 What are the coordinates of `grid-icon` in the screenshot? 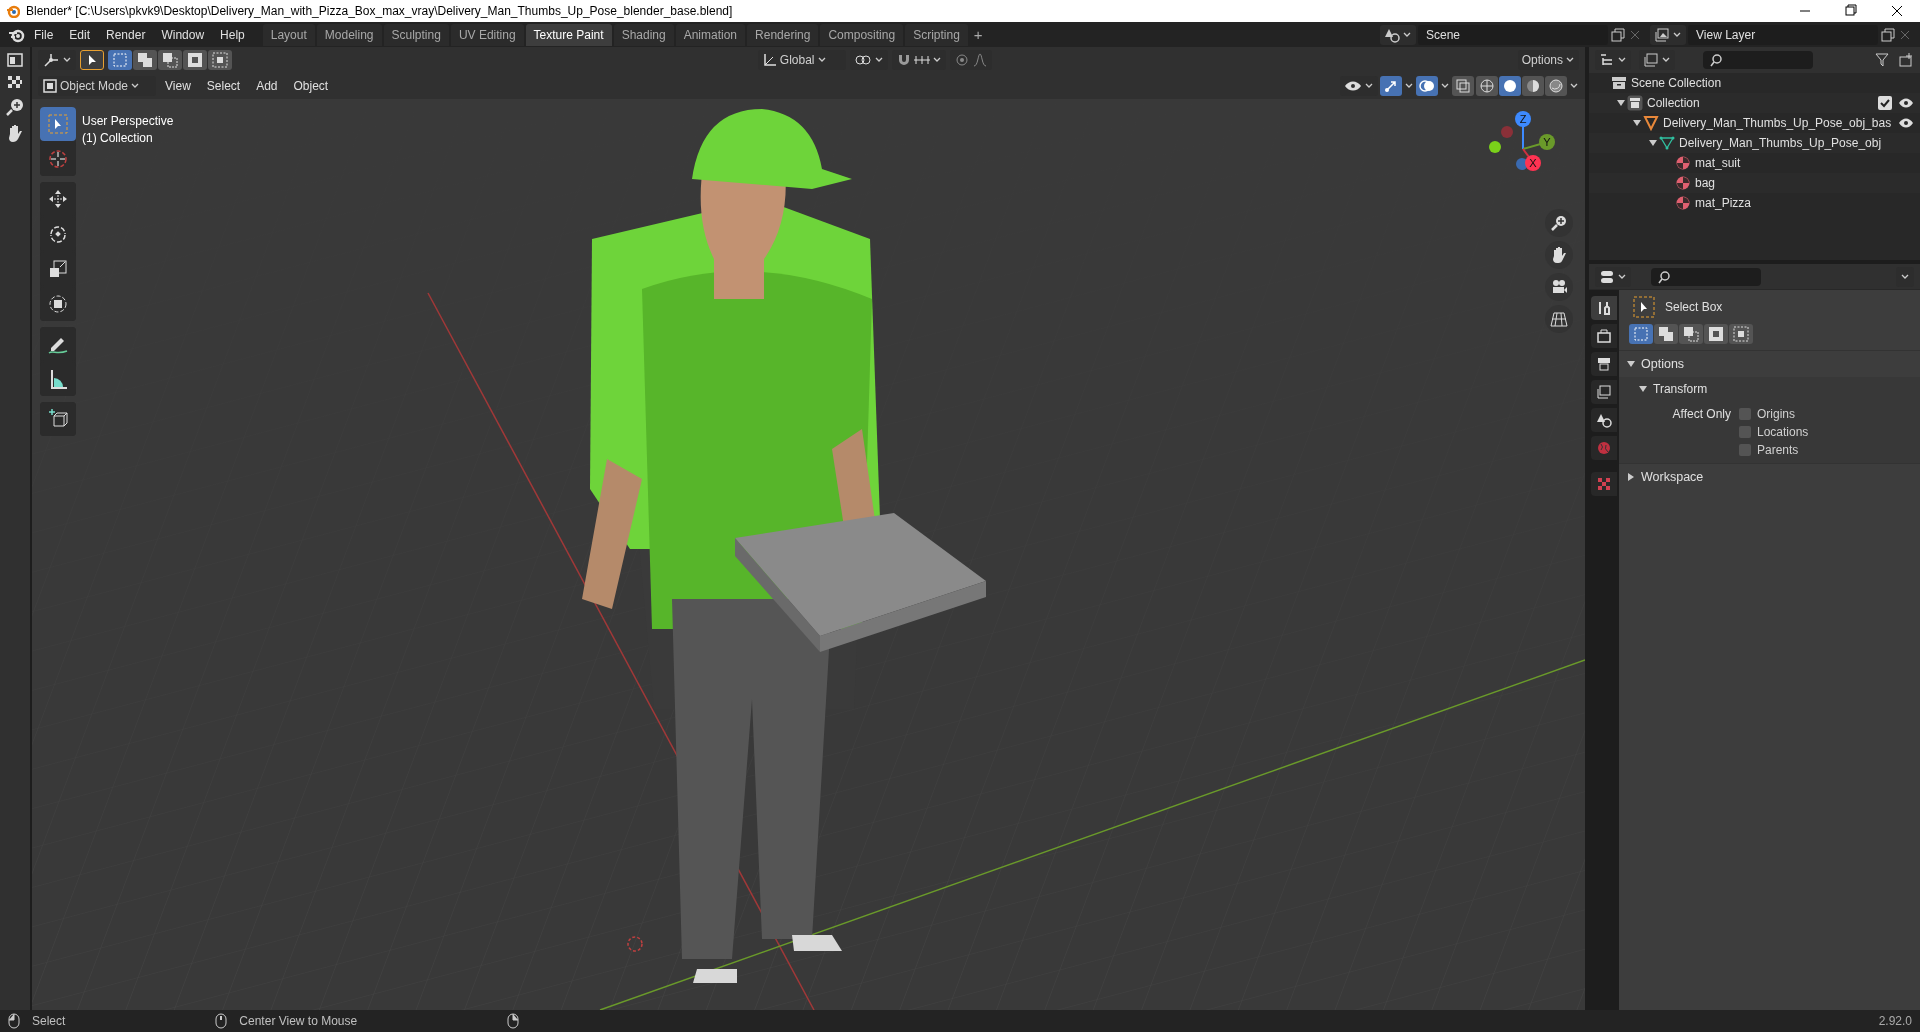 It's located at (1559, 319).